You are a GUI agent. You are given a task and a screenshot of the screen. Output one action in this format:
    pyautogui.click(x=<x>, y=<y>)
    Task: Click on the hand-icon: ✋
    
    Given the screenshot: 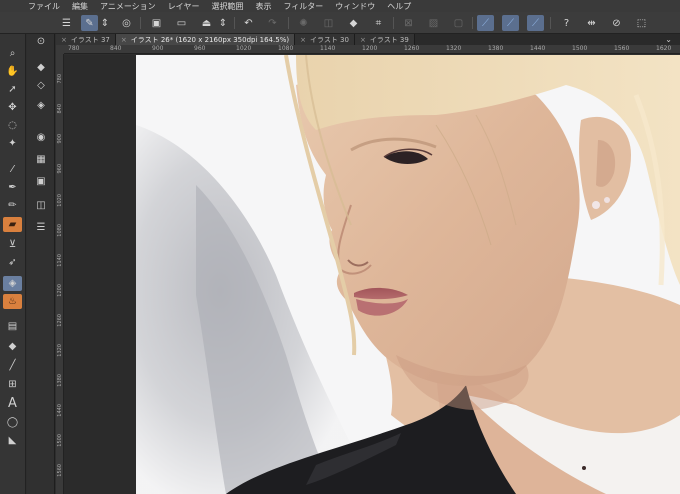 What is the action you would take?
    pyautogui.click(x=12, y=71)
    